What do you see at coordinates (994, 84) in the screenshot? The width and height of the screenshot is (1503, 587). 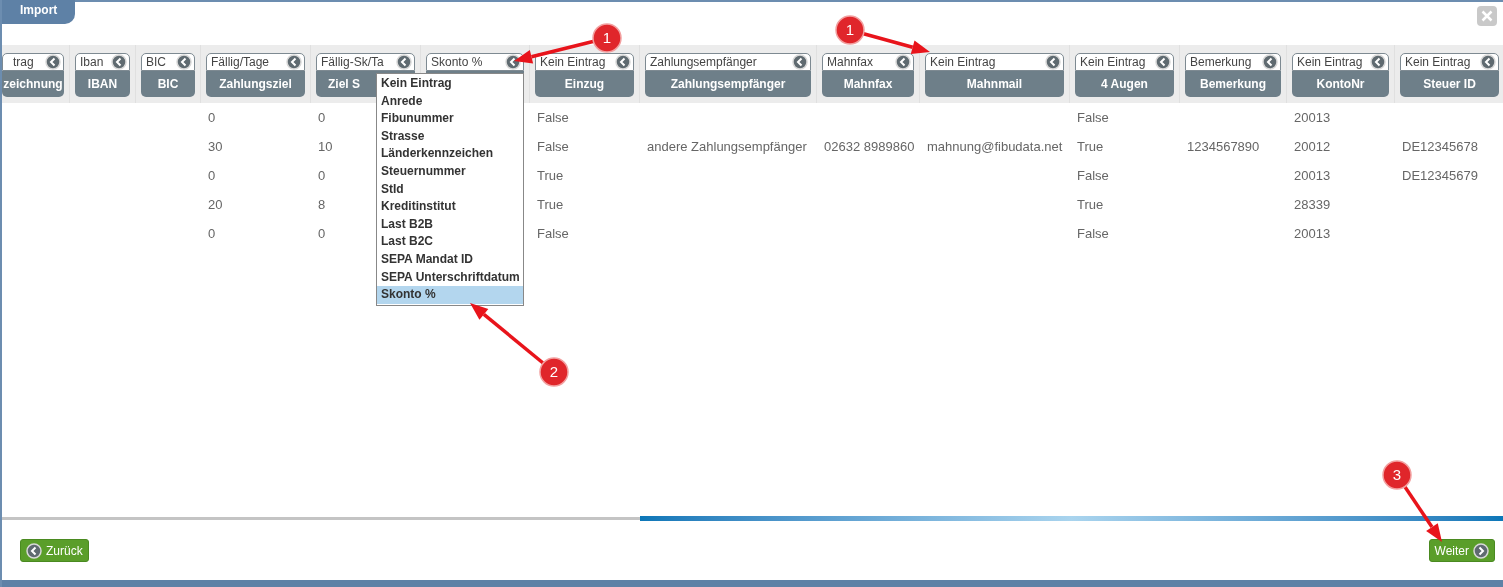 I see `column-header: Mahnmail` at bounding box center [994, 84].